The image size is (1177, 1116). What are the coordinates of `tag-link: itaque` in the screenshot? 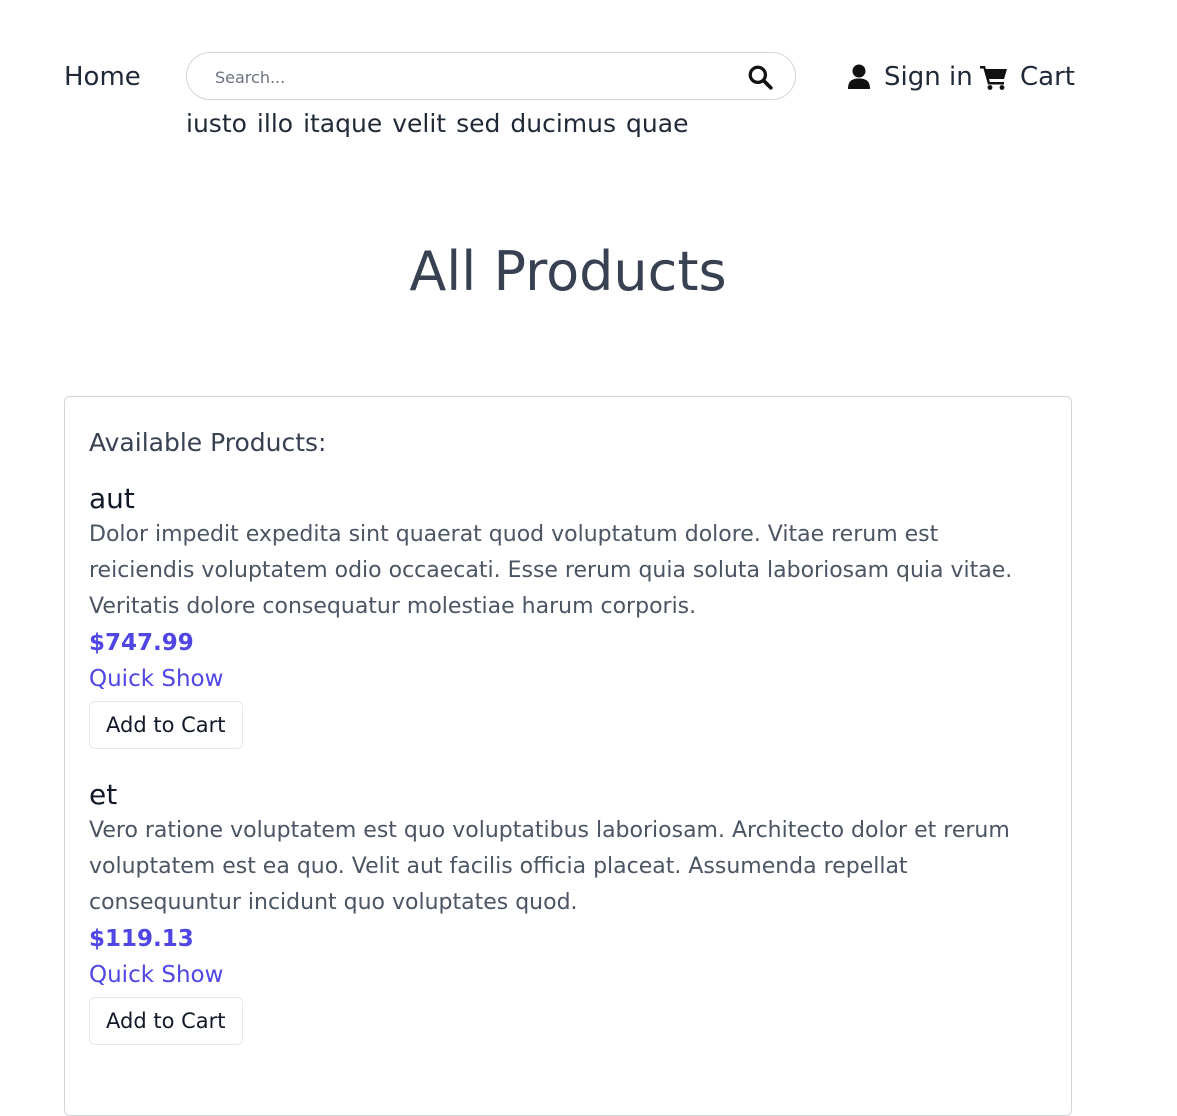 It's located at (342, 124).